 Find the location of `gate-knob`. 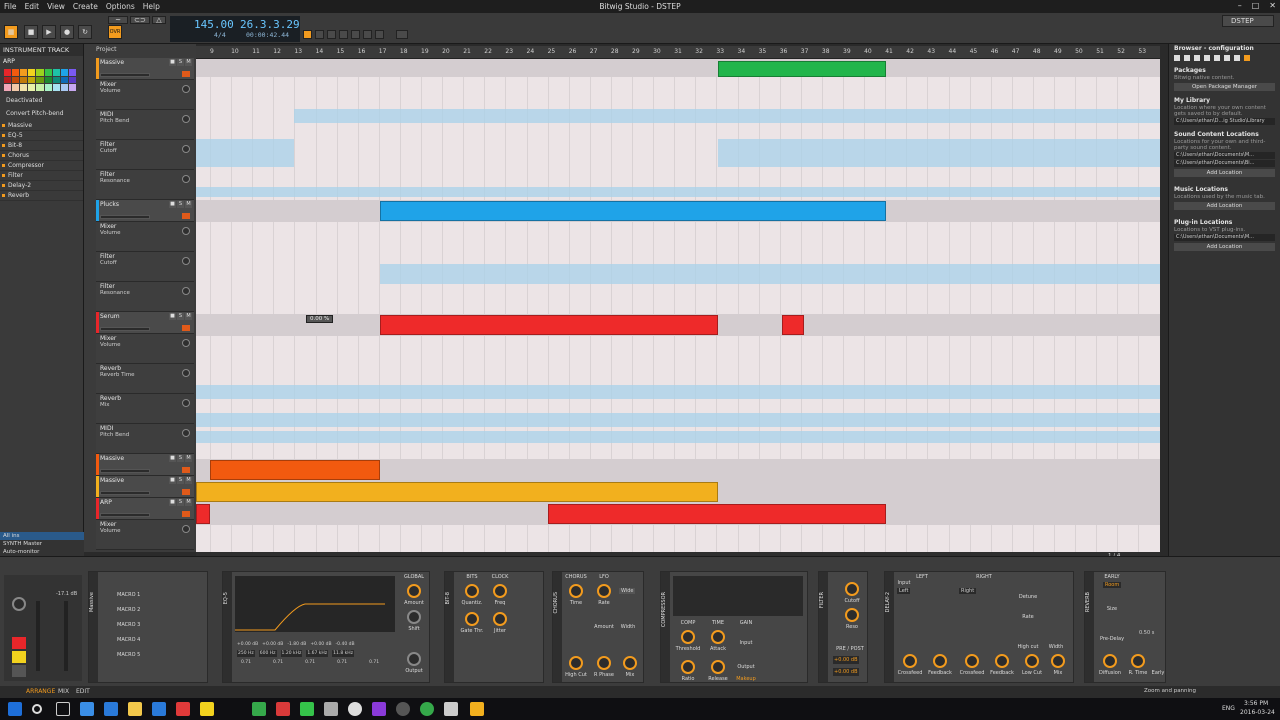

gate-knob is located at coordinates (472, 619).